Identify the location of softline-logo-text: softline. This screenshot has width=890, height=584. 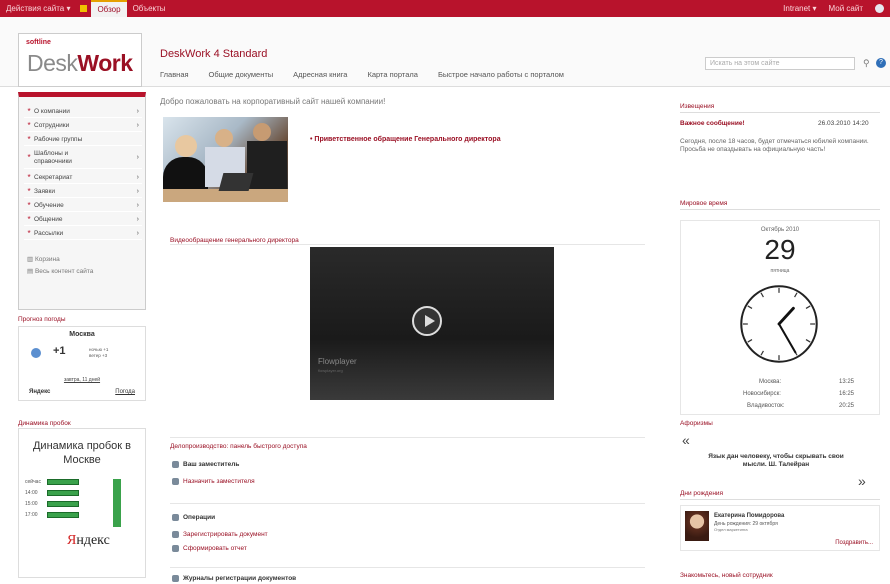
(38, 42).